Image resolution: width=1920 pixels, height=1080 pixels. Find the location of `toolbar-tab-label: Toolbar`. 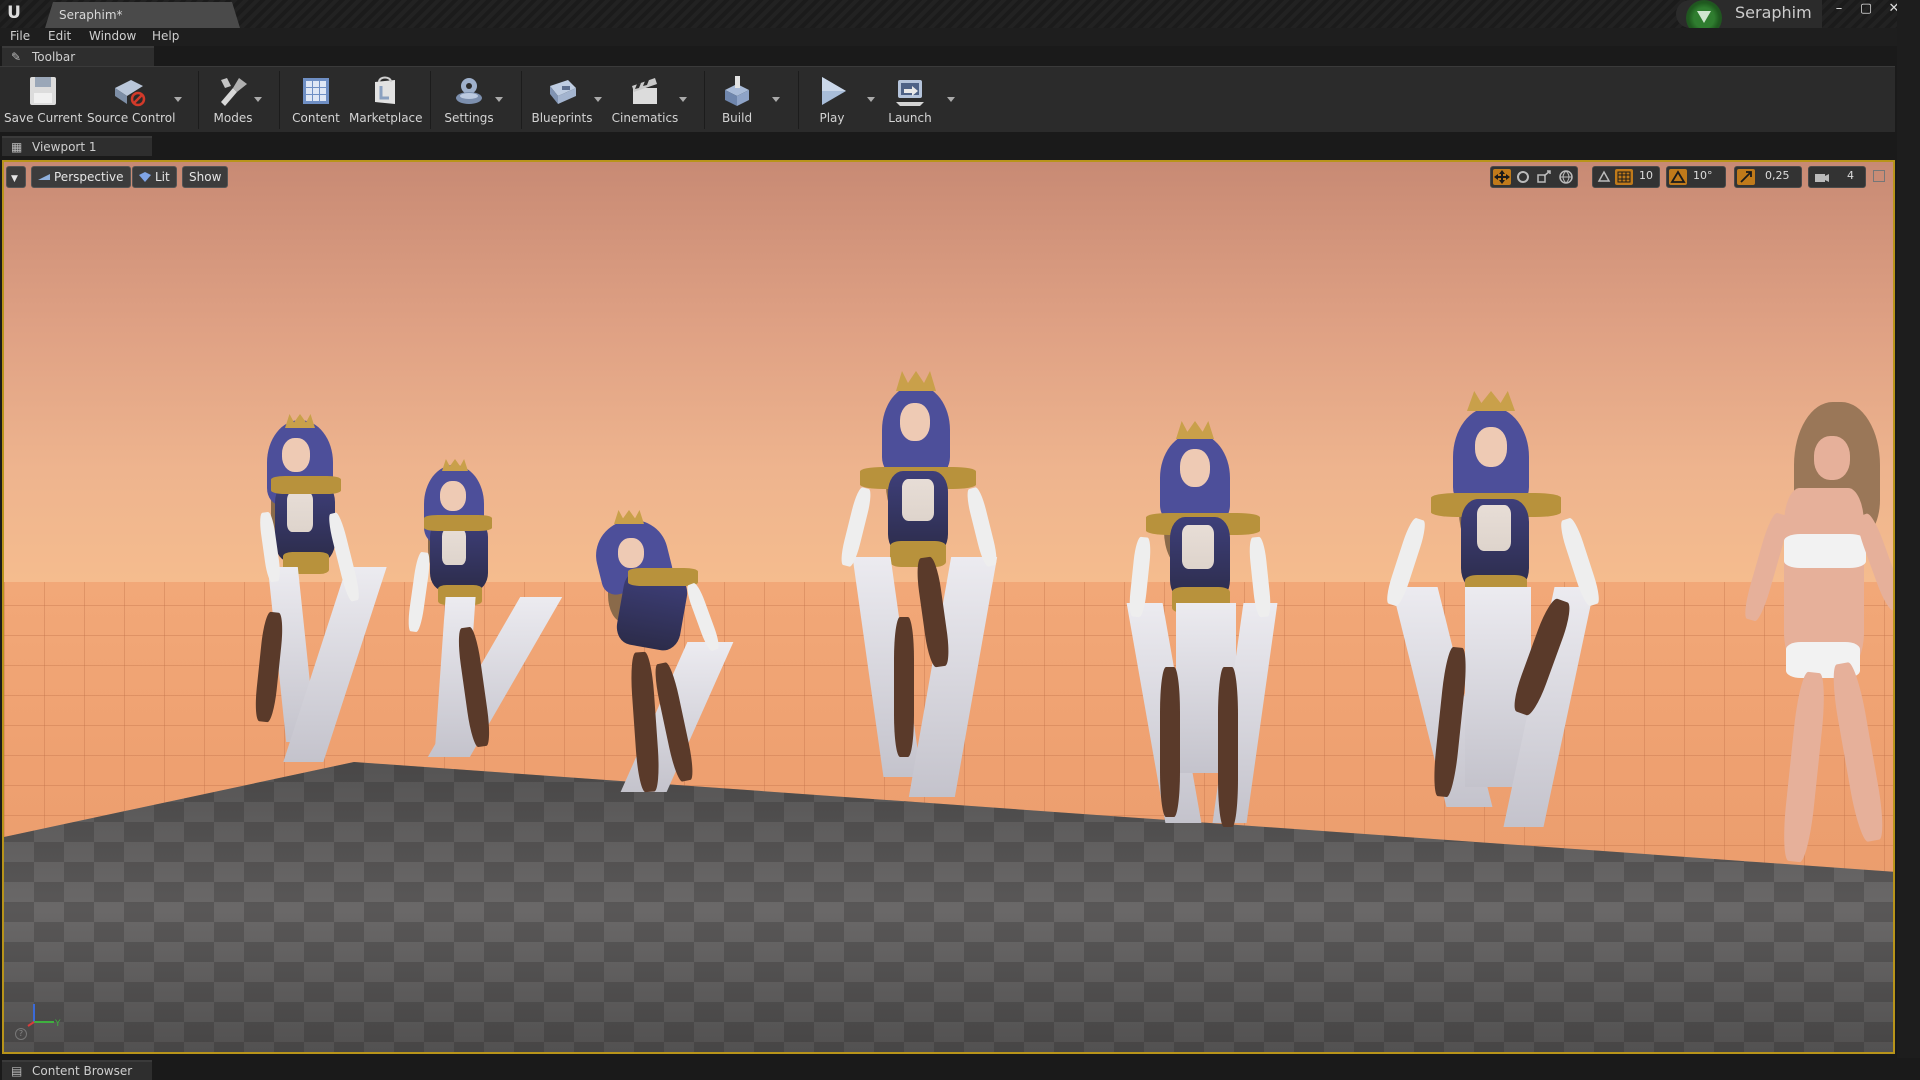

toolbar-tab-label: Toolbar is located at coordinates (54, 57).